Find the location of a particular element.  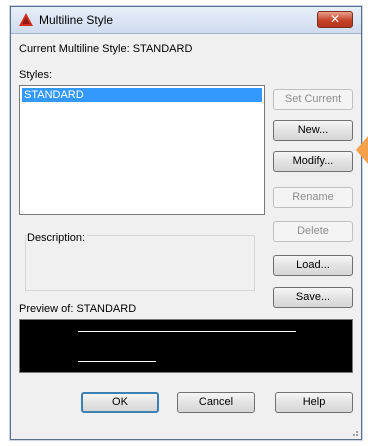

rename-button: Rename is located at coordinates (313, 197).